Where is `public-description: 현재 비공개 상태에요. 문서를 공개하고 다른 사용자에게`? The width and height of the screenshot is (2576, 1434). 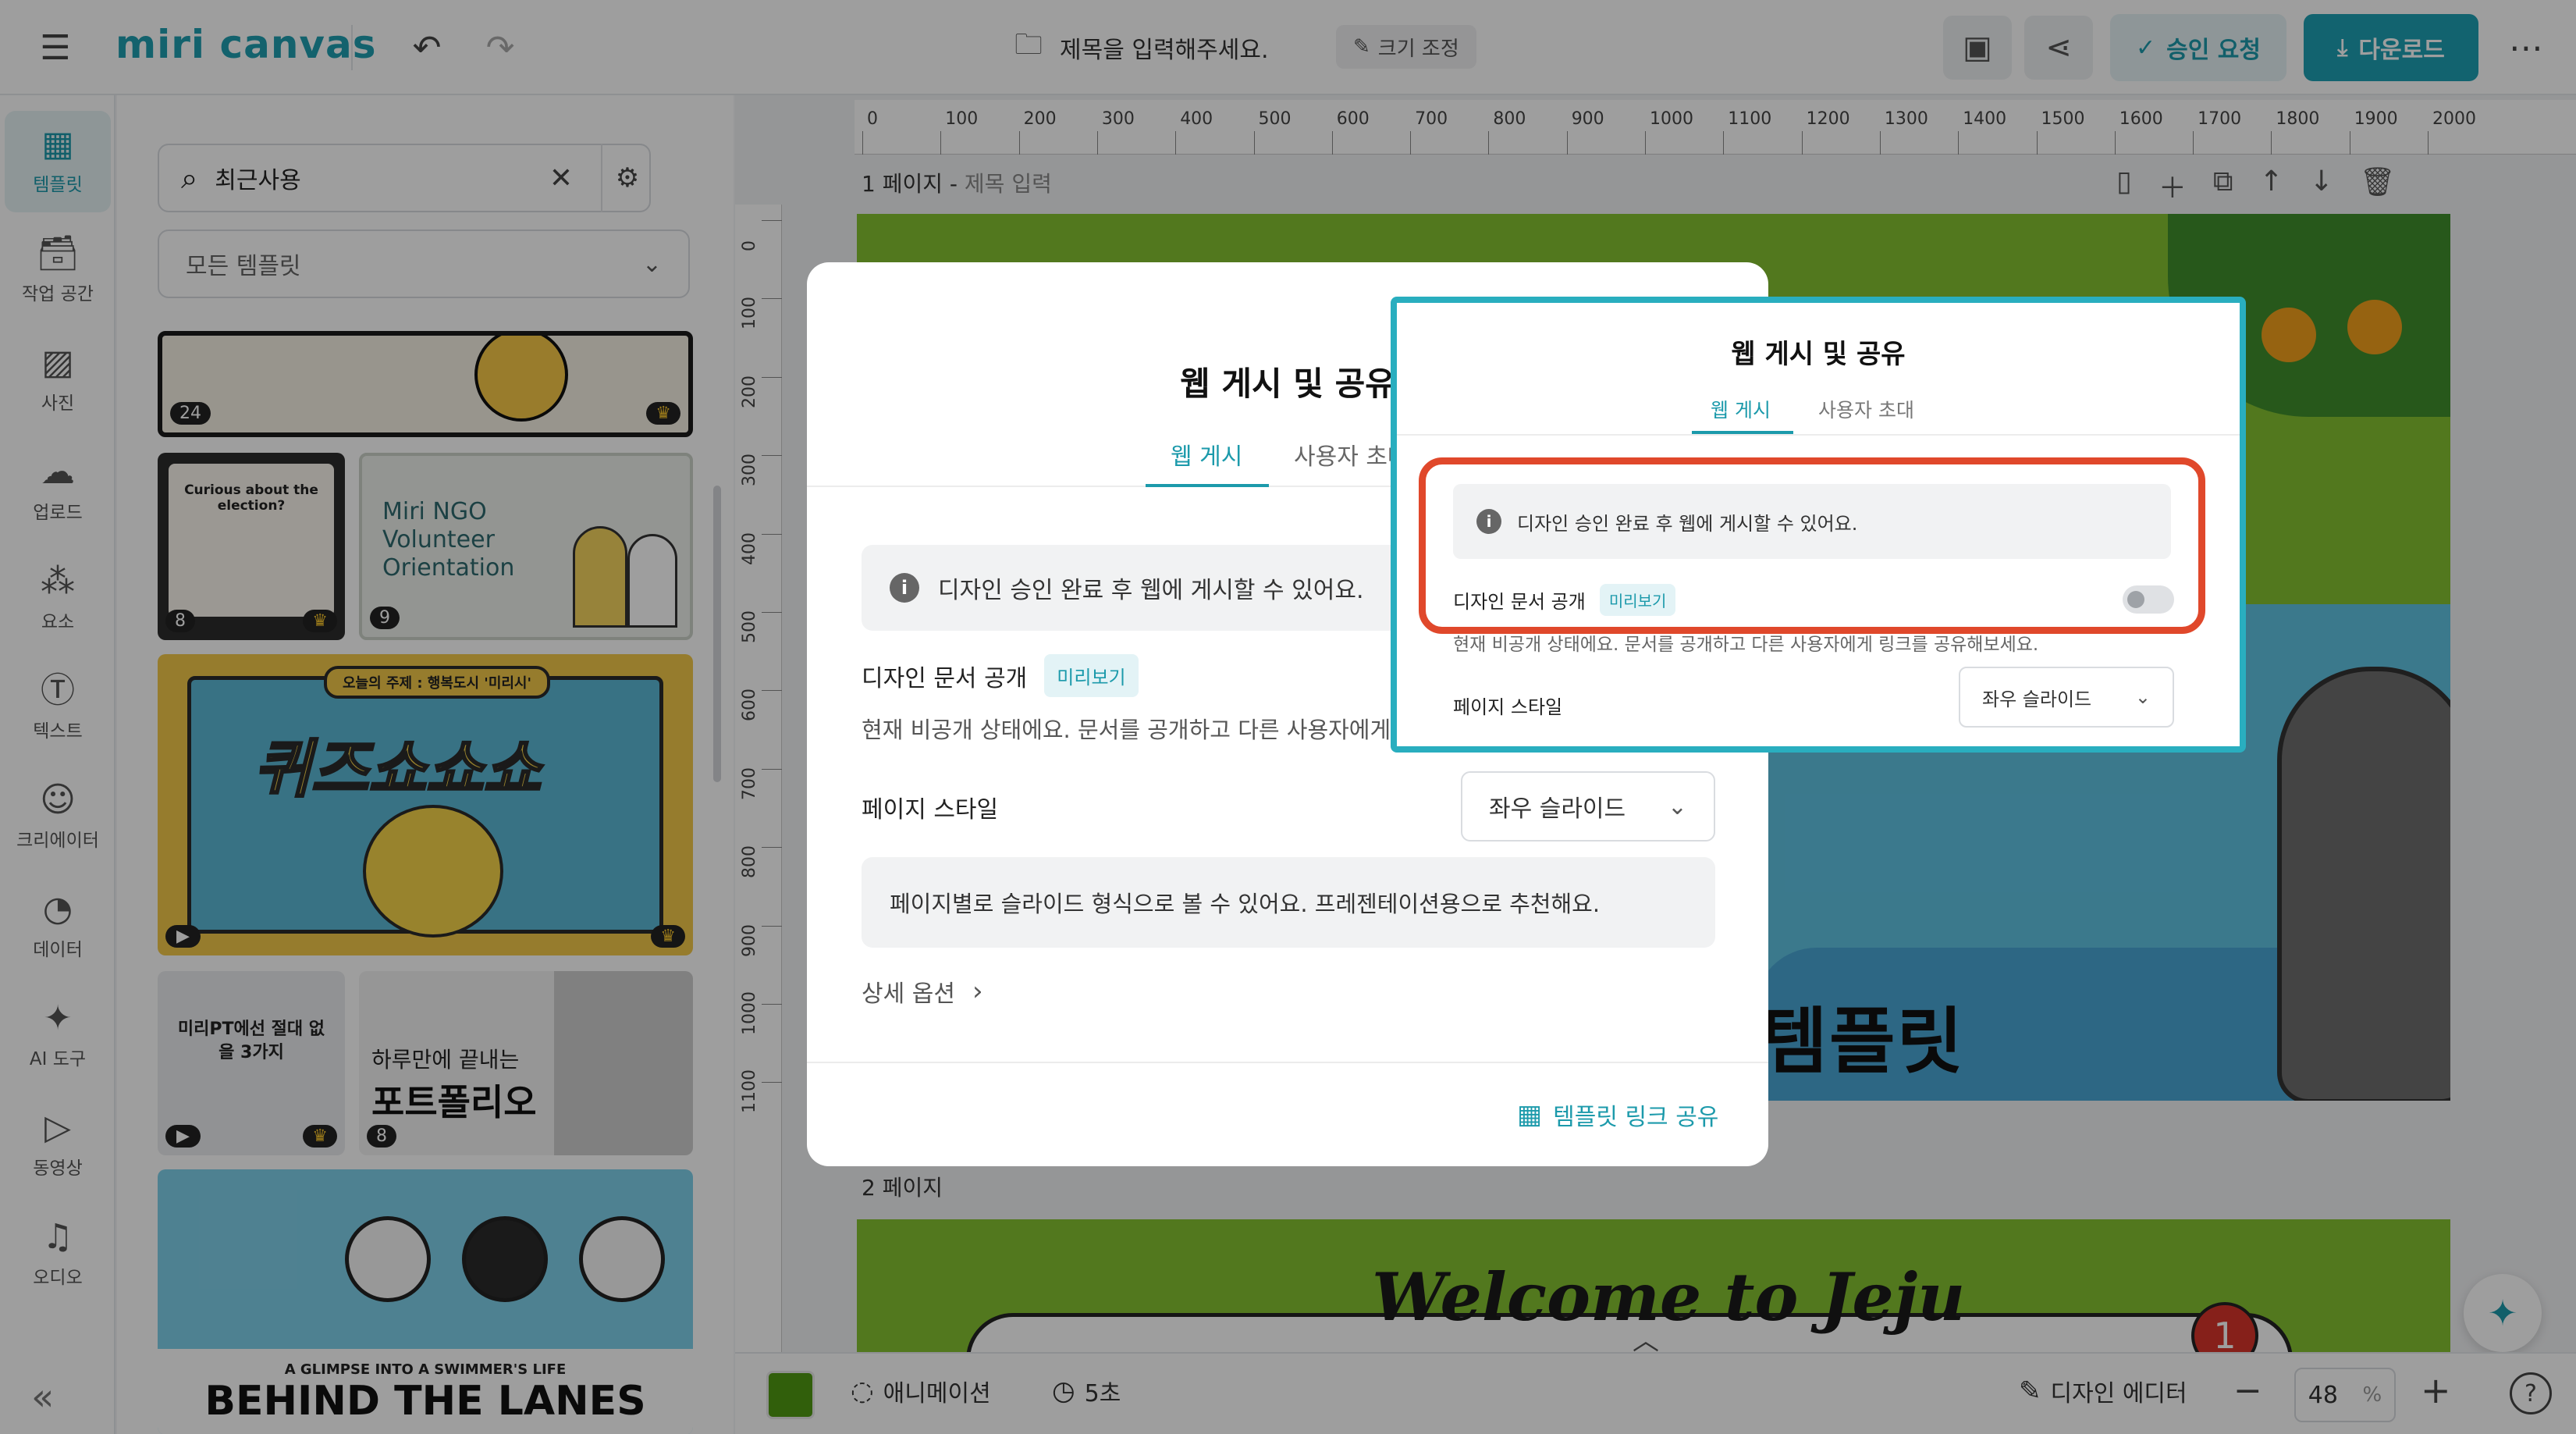 public-description: 현재 비공개 상태에요. 문서를 공개하고 다른 사용자에게 is located at coordinates (1126, 730).